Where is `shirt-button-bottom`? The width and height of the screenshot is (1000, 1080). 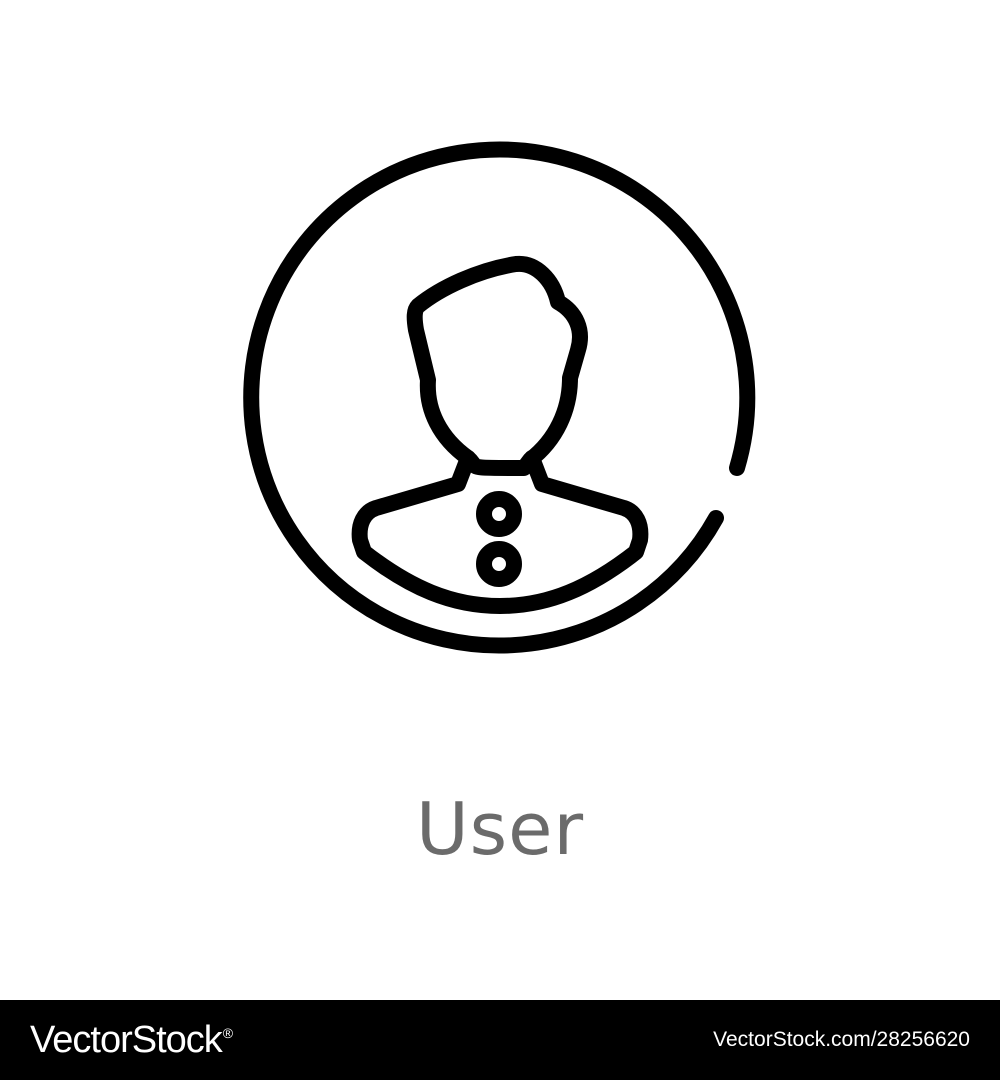
shirt-button-bottom is located at coordinates (499, 564).